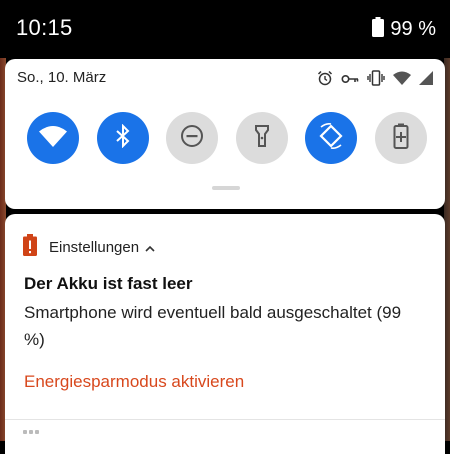 This screenshot has height=454, width=450. I want to click on tile-wifi, so click(53, 138).